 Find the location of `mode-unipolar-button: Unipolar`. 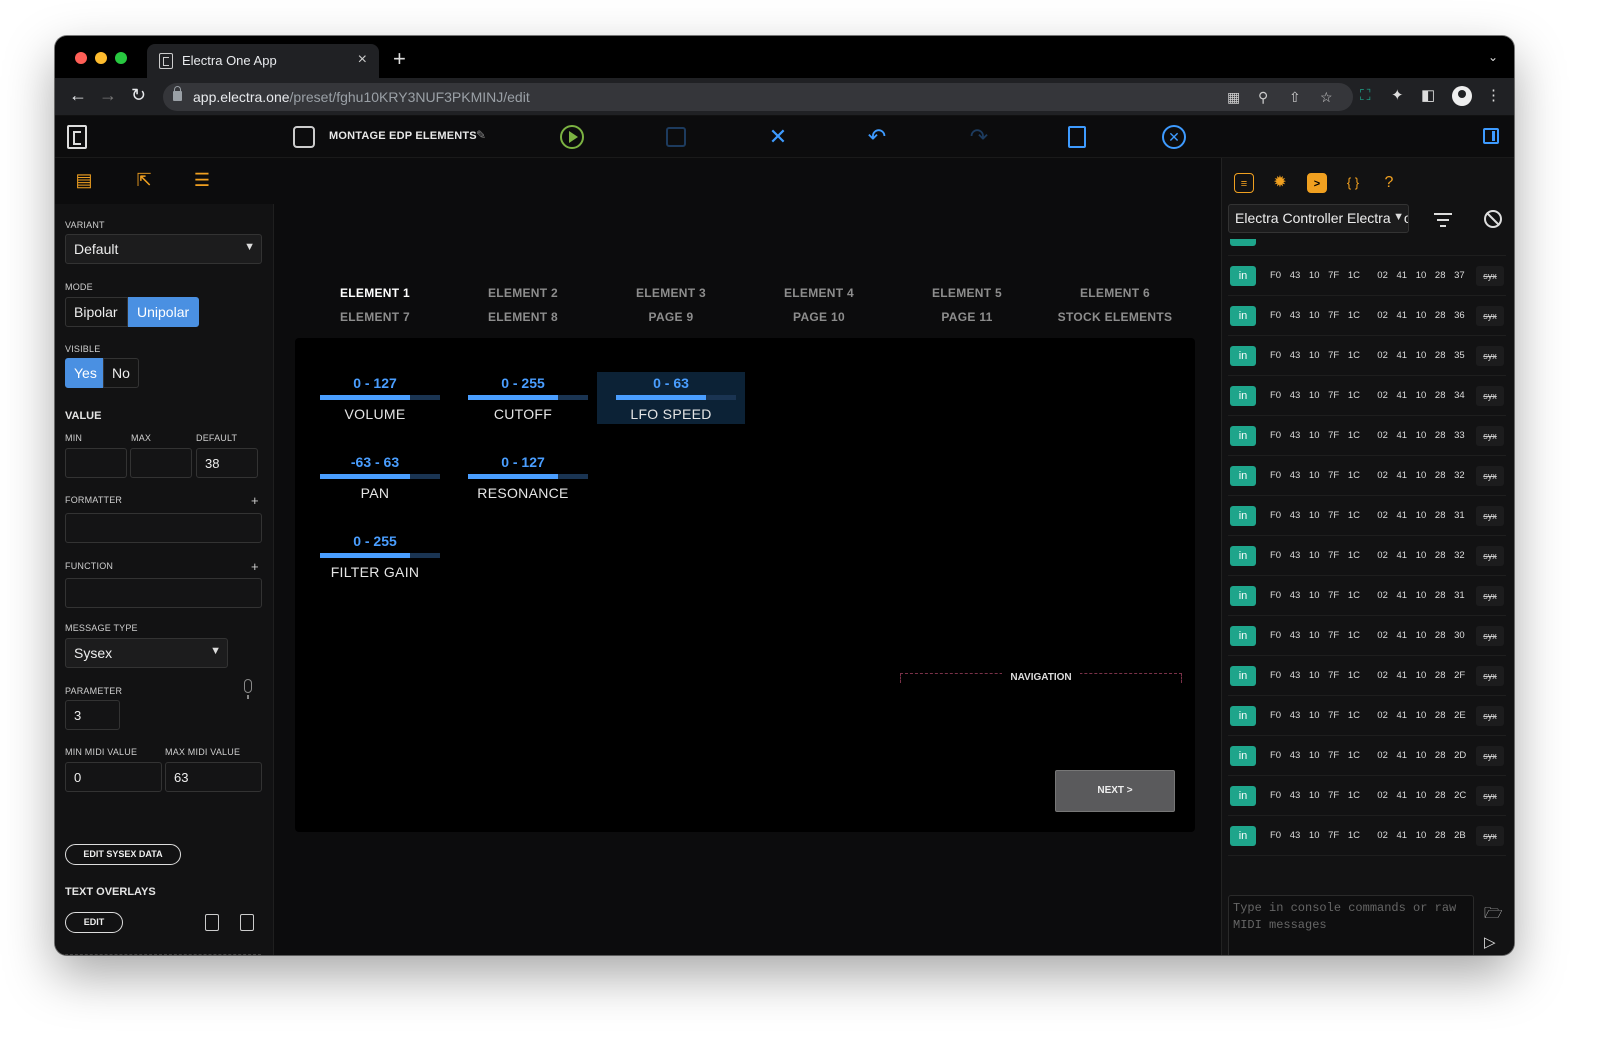

mode-unipolar-button: Unipolar is located at coordinates (163, 312).